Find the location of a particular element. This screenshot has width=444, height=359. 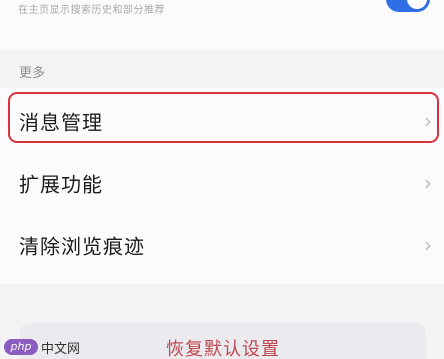

list-item-label: 清除浏览痕迹 is located at coordinates (82, 246).